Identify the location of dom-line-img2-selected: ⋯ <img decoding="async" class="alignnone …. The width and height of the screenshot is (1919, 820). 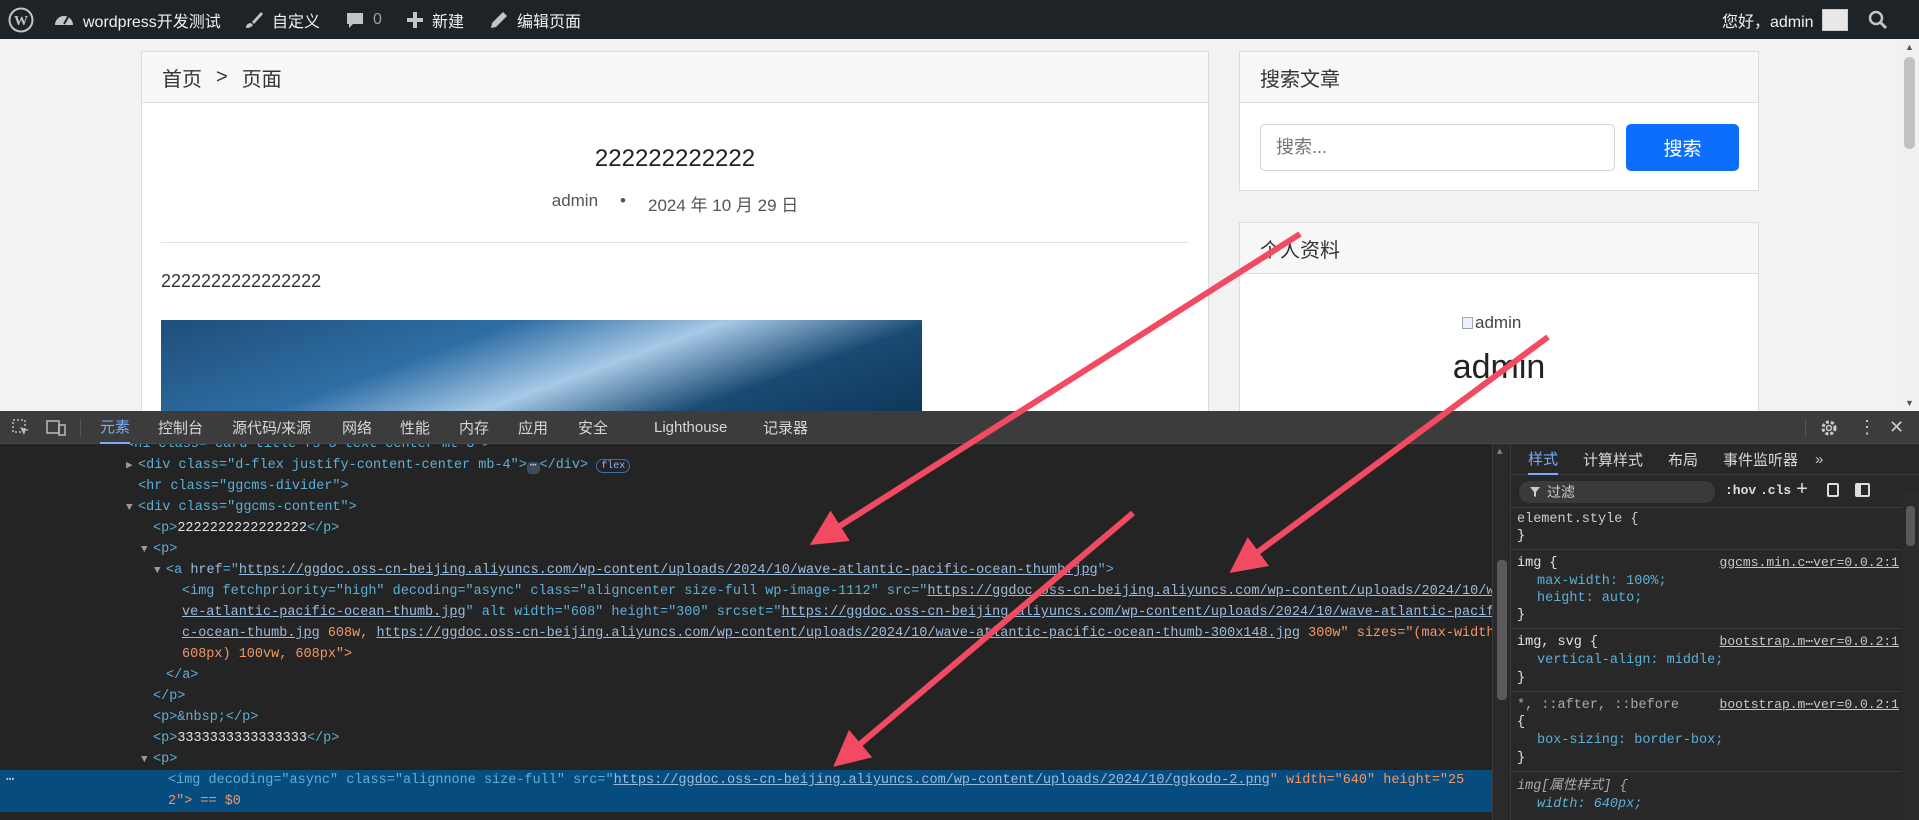
(746, 780).